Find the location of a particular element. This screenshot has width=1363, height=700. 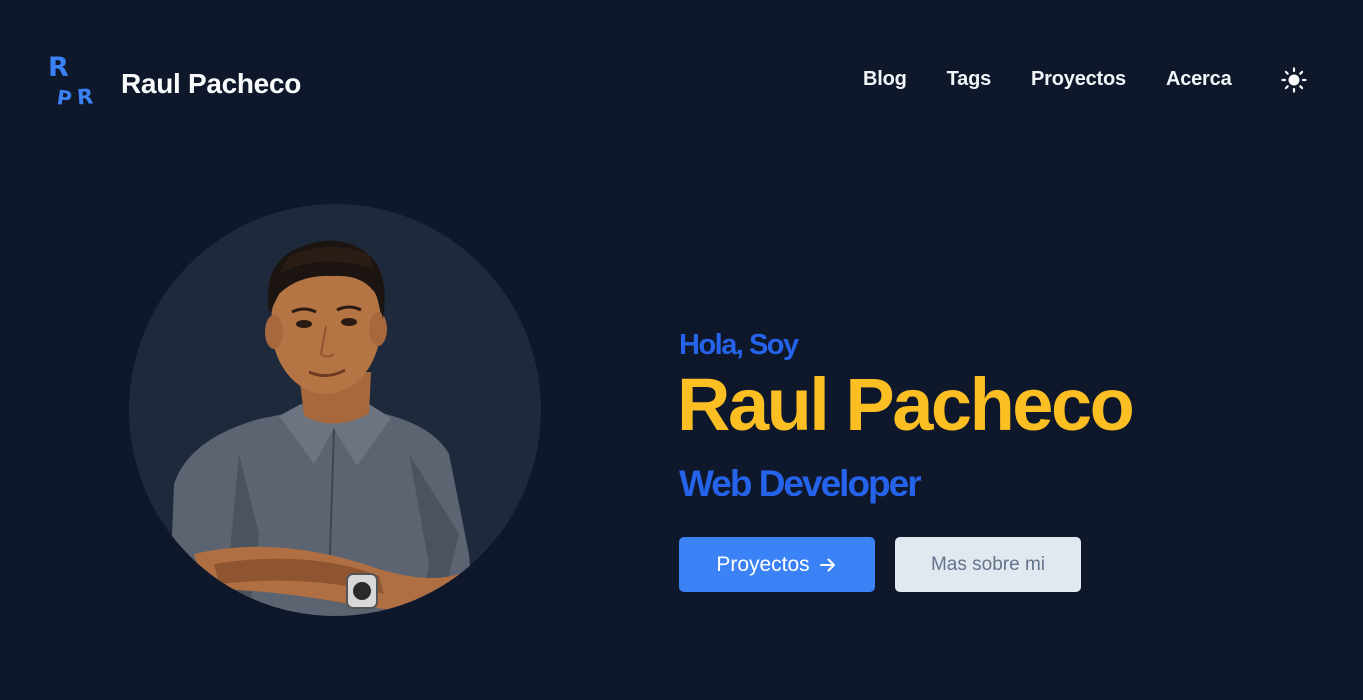

mas-sobre-mi-button: Mas sobre mi is located at coordinates (988, 564).